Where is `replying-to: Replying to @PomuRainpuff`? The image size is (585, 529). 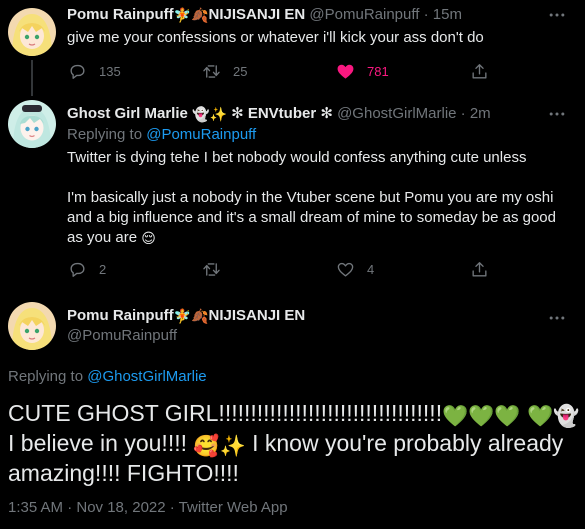 replying-to: Replying to @PomuRainpuff is located at coordinates (317, 135).